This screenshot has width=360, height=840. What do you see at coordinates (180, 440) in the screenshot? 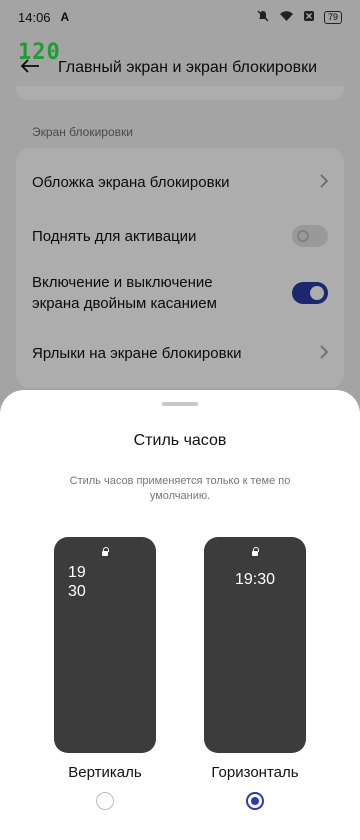
I see `sheet-title: Стиль часов` at bounding box center [180, 440].